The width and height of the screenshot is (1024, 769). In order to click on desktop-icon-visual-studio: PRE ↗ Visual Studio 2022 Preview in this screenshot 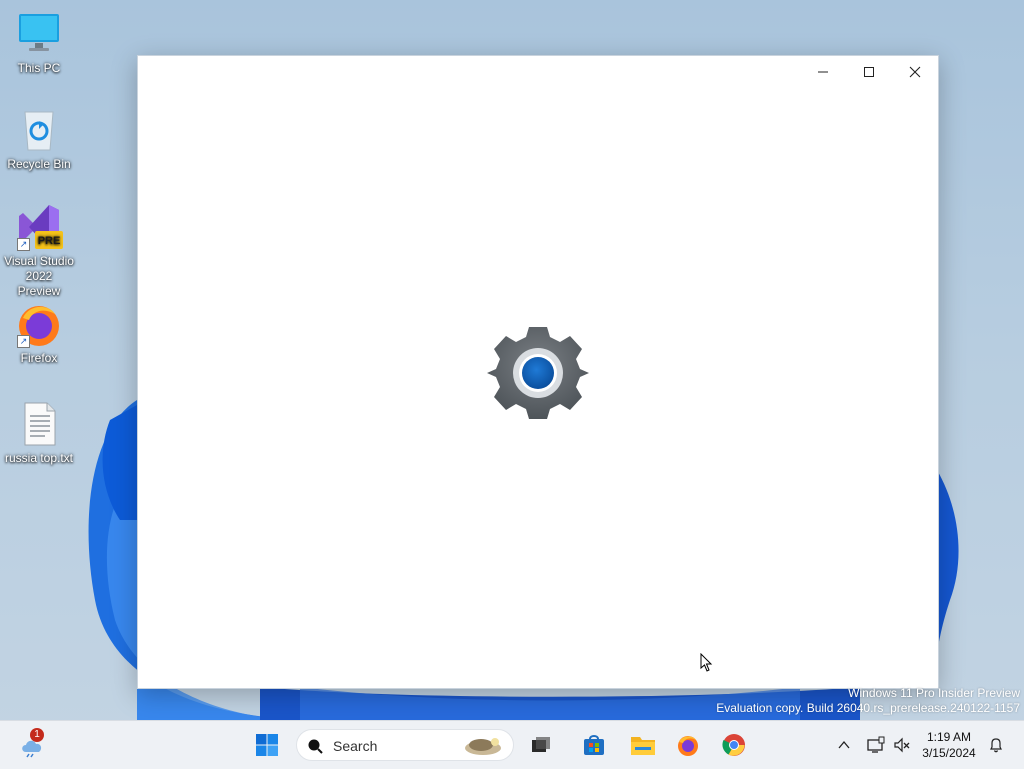, I will do `click(39, 251)`.